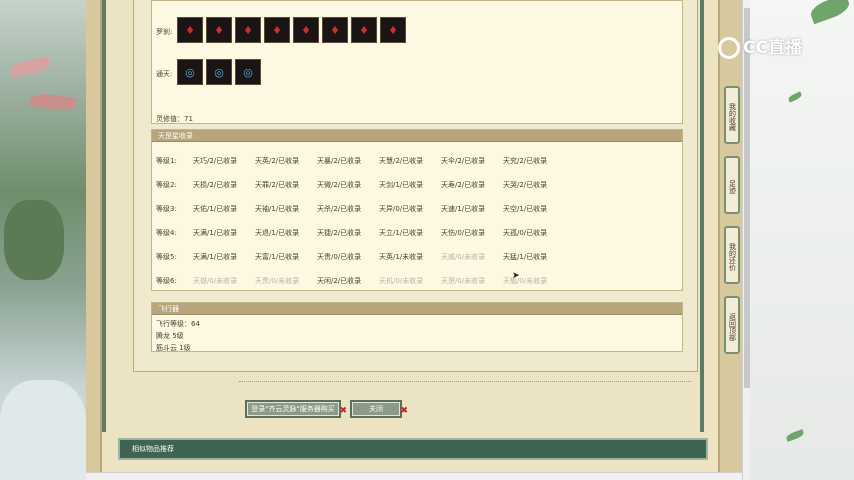 The width and height of the screenshot is (854, 480). Describe the element at coordinates (732, 115) in the screenshot. I see `favorites-tab: 我的收藏` at that location.